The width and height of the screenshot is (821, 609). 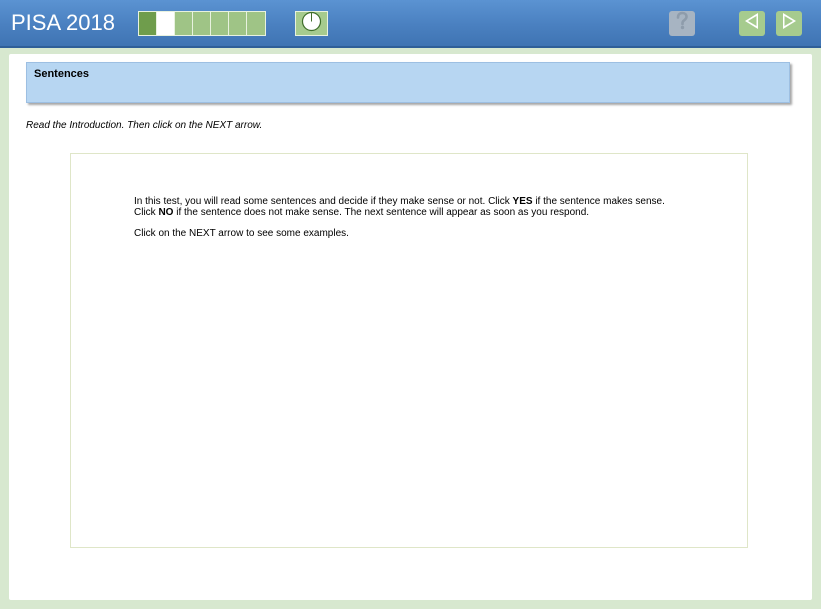 I want to click on unit-title-panel: Sentences, so click(x=408, y=82).